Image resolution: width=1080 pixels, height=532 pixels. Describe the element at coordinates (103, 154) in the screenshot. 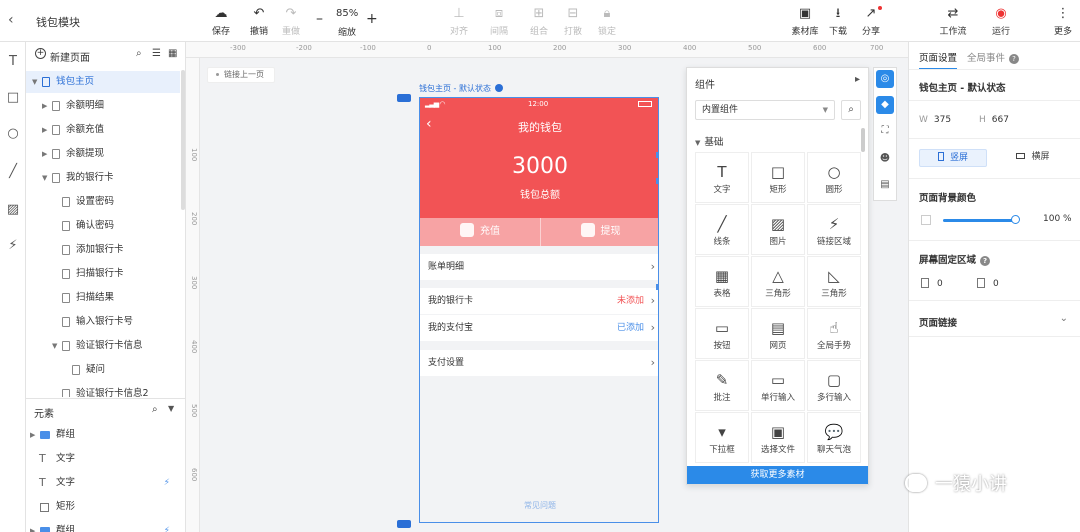

I see `tree-item: ▶ 余额提现` at that location.